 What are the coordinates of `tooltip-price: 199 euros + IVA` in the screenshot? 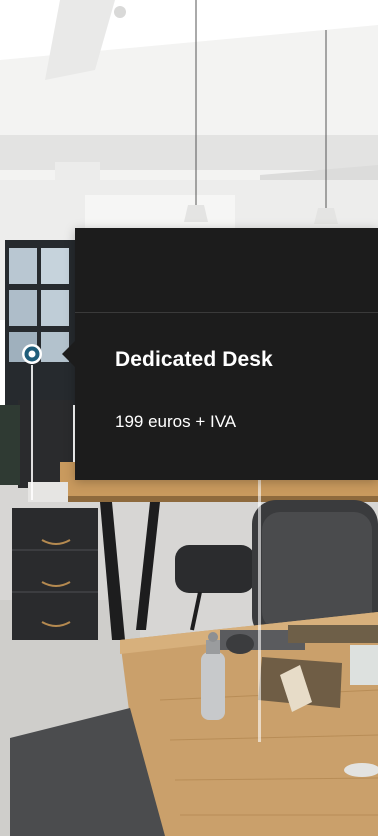 It's located at (176, 421).